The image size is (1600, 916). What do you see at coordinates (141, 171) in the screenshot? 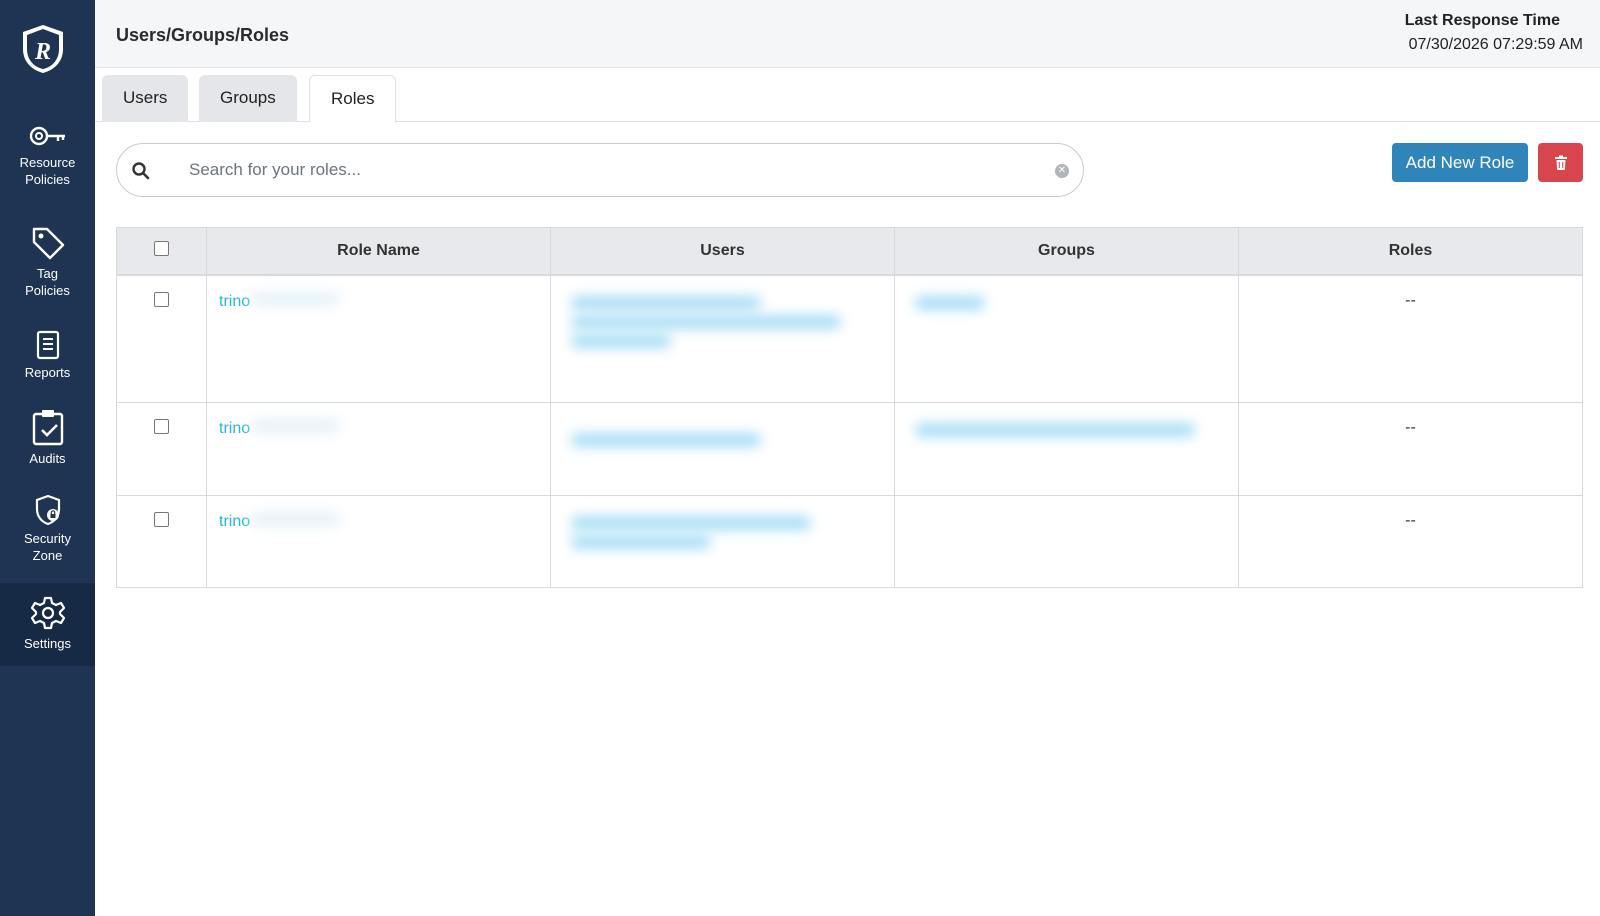
I see `search-icon` at bounding box center [141, 171].